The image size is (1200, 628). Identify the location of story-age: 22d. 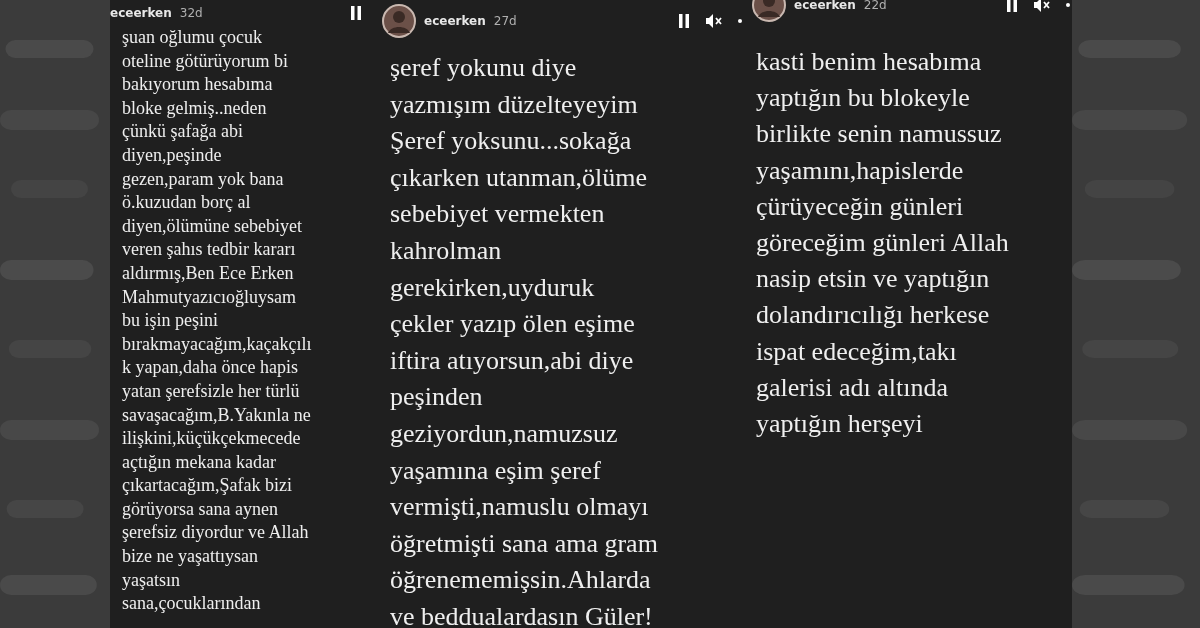
(875, 7).